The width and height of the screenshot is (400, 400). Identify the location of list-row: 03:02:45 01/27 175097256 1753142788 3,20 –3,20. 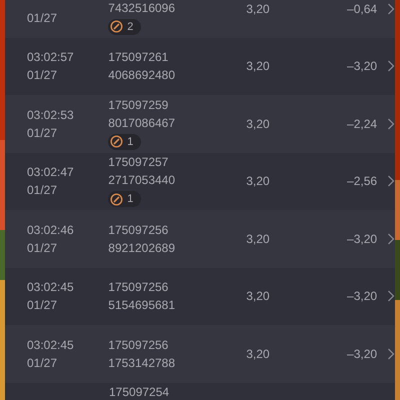
(200, 353).